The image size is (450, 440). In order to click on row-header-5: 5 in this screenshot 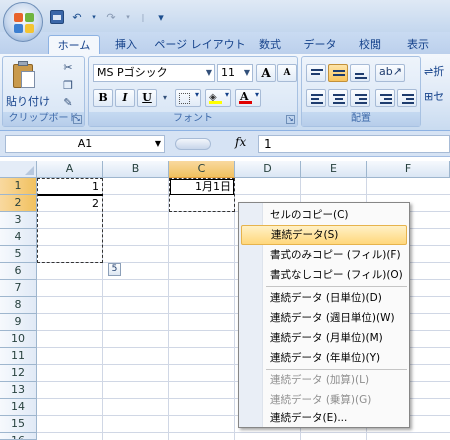, I will do `click(18, 254)`.